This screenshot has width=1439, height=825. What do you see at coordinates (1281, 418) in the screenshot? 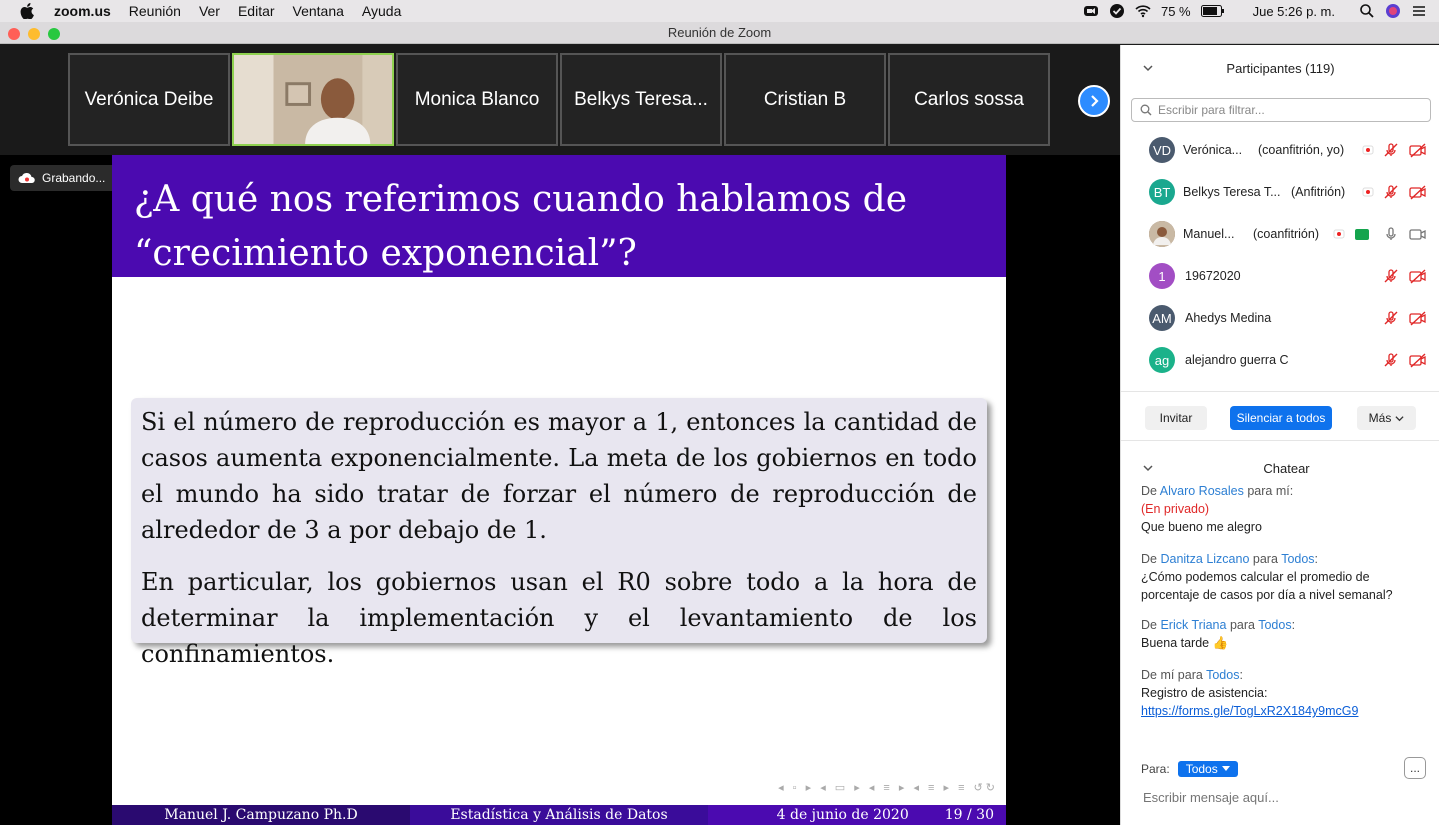
I see `mute-all-button: Silenciar a todos` at bounding box center [1281, 418].